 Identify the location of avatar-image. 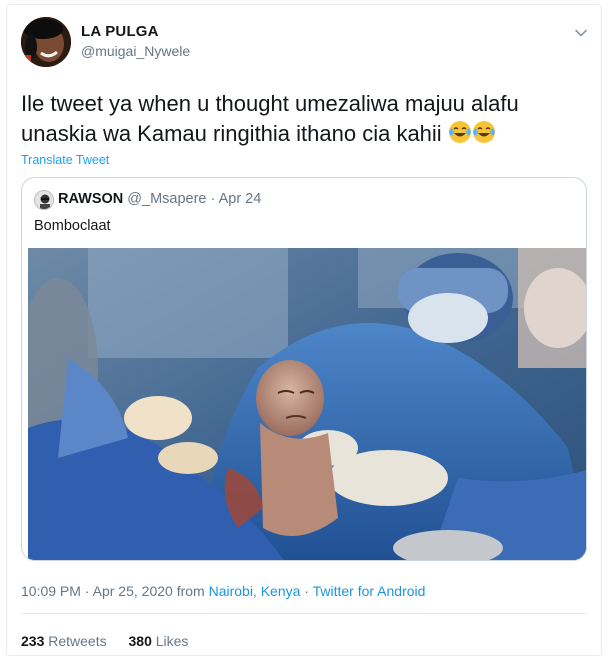
(46, 42).